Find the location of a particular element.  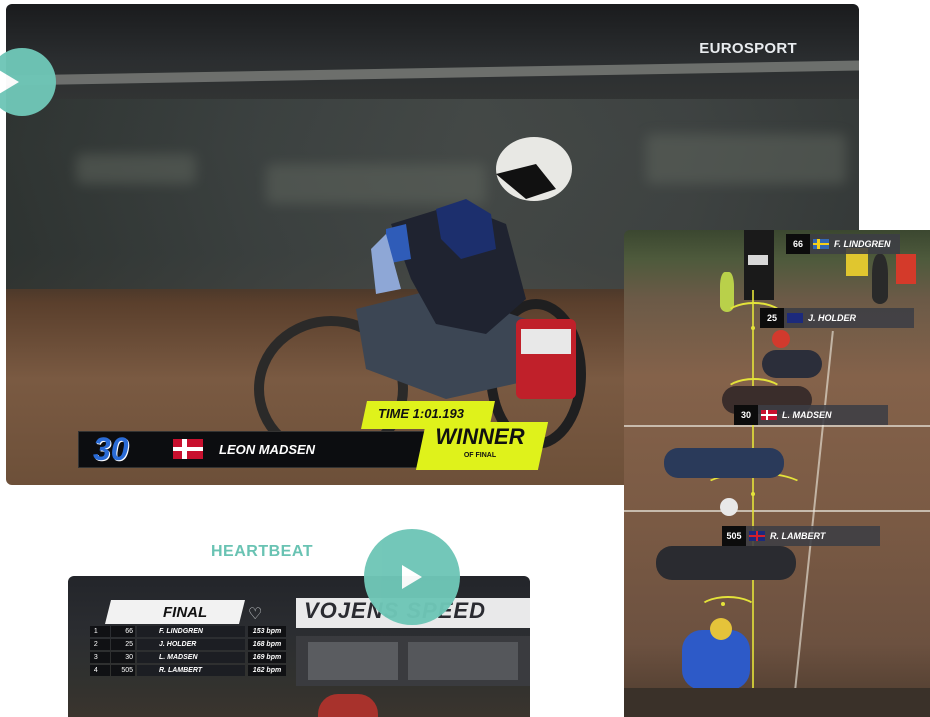

leaderboard-pos: 1 is located at coordinates (100, 631).